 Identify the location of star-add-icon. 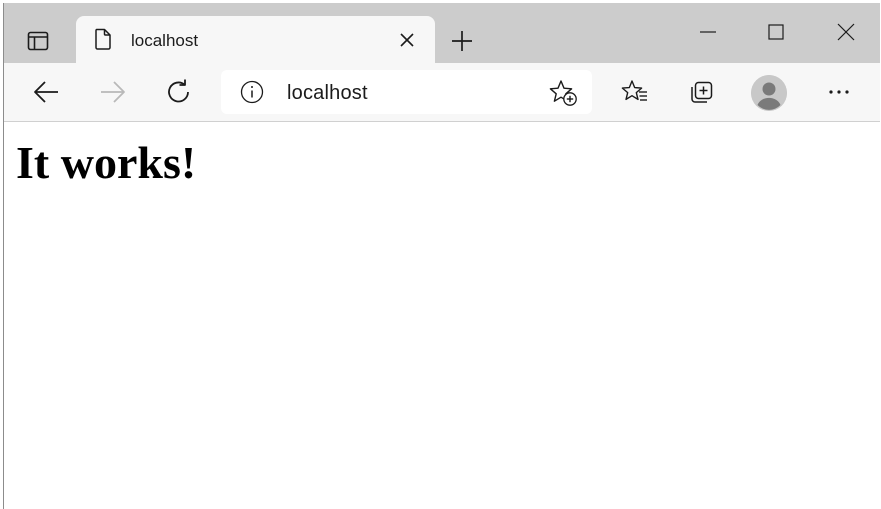
(563, 93).